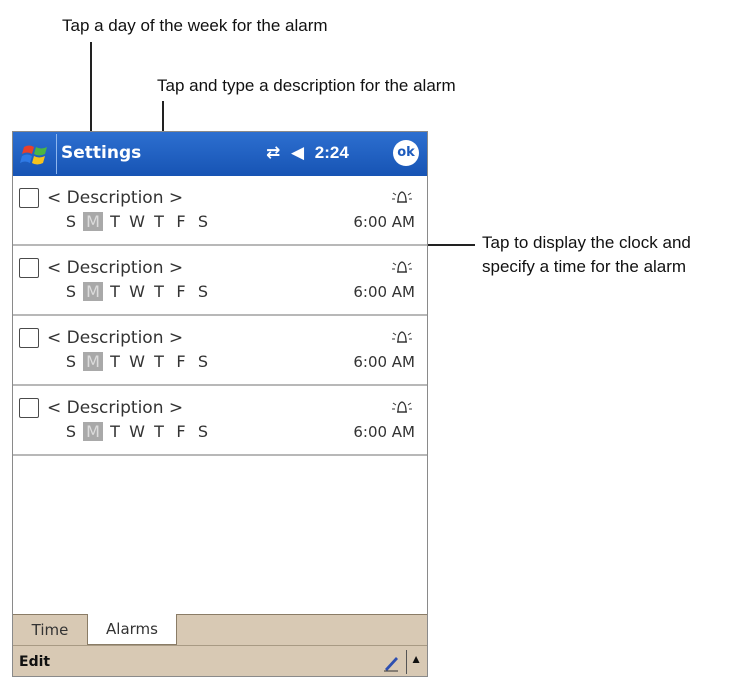 This screenshot has height=682, width=731. Describe the element at coordinates (220, 630) in the screenshot. I see `tab-strip: Time Alarms` at that location.